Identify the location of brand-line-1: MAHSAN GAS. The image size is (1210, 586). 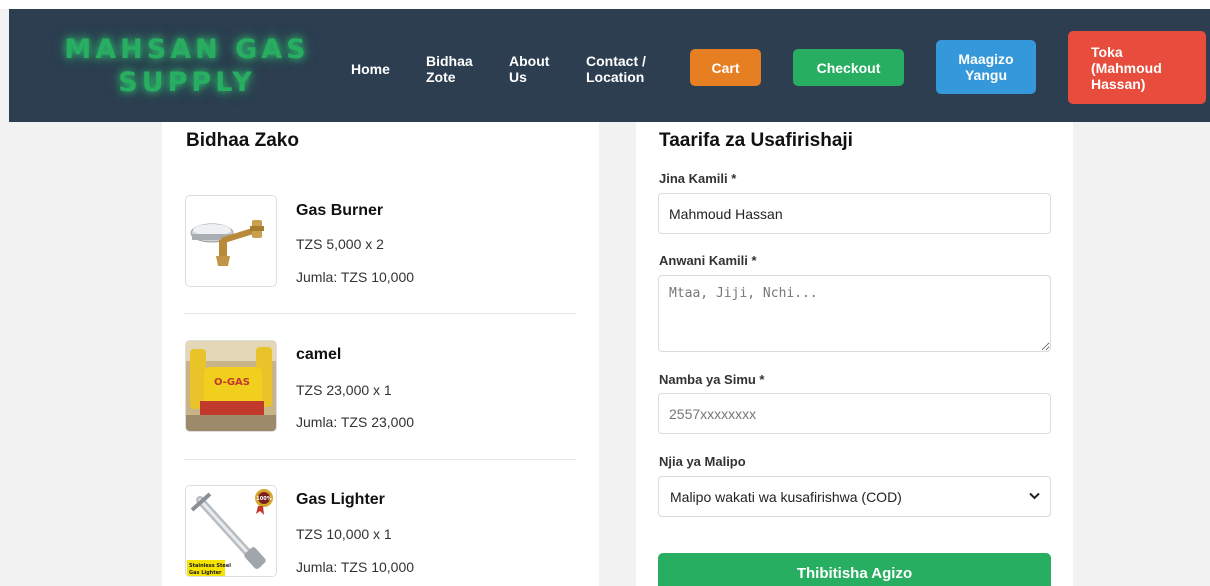
(187, 49).